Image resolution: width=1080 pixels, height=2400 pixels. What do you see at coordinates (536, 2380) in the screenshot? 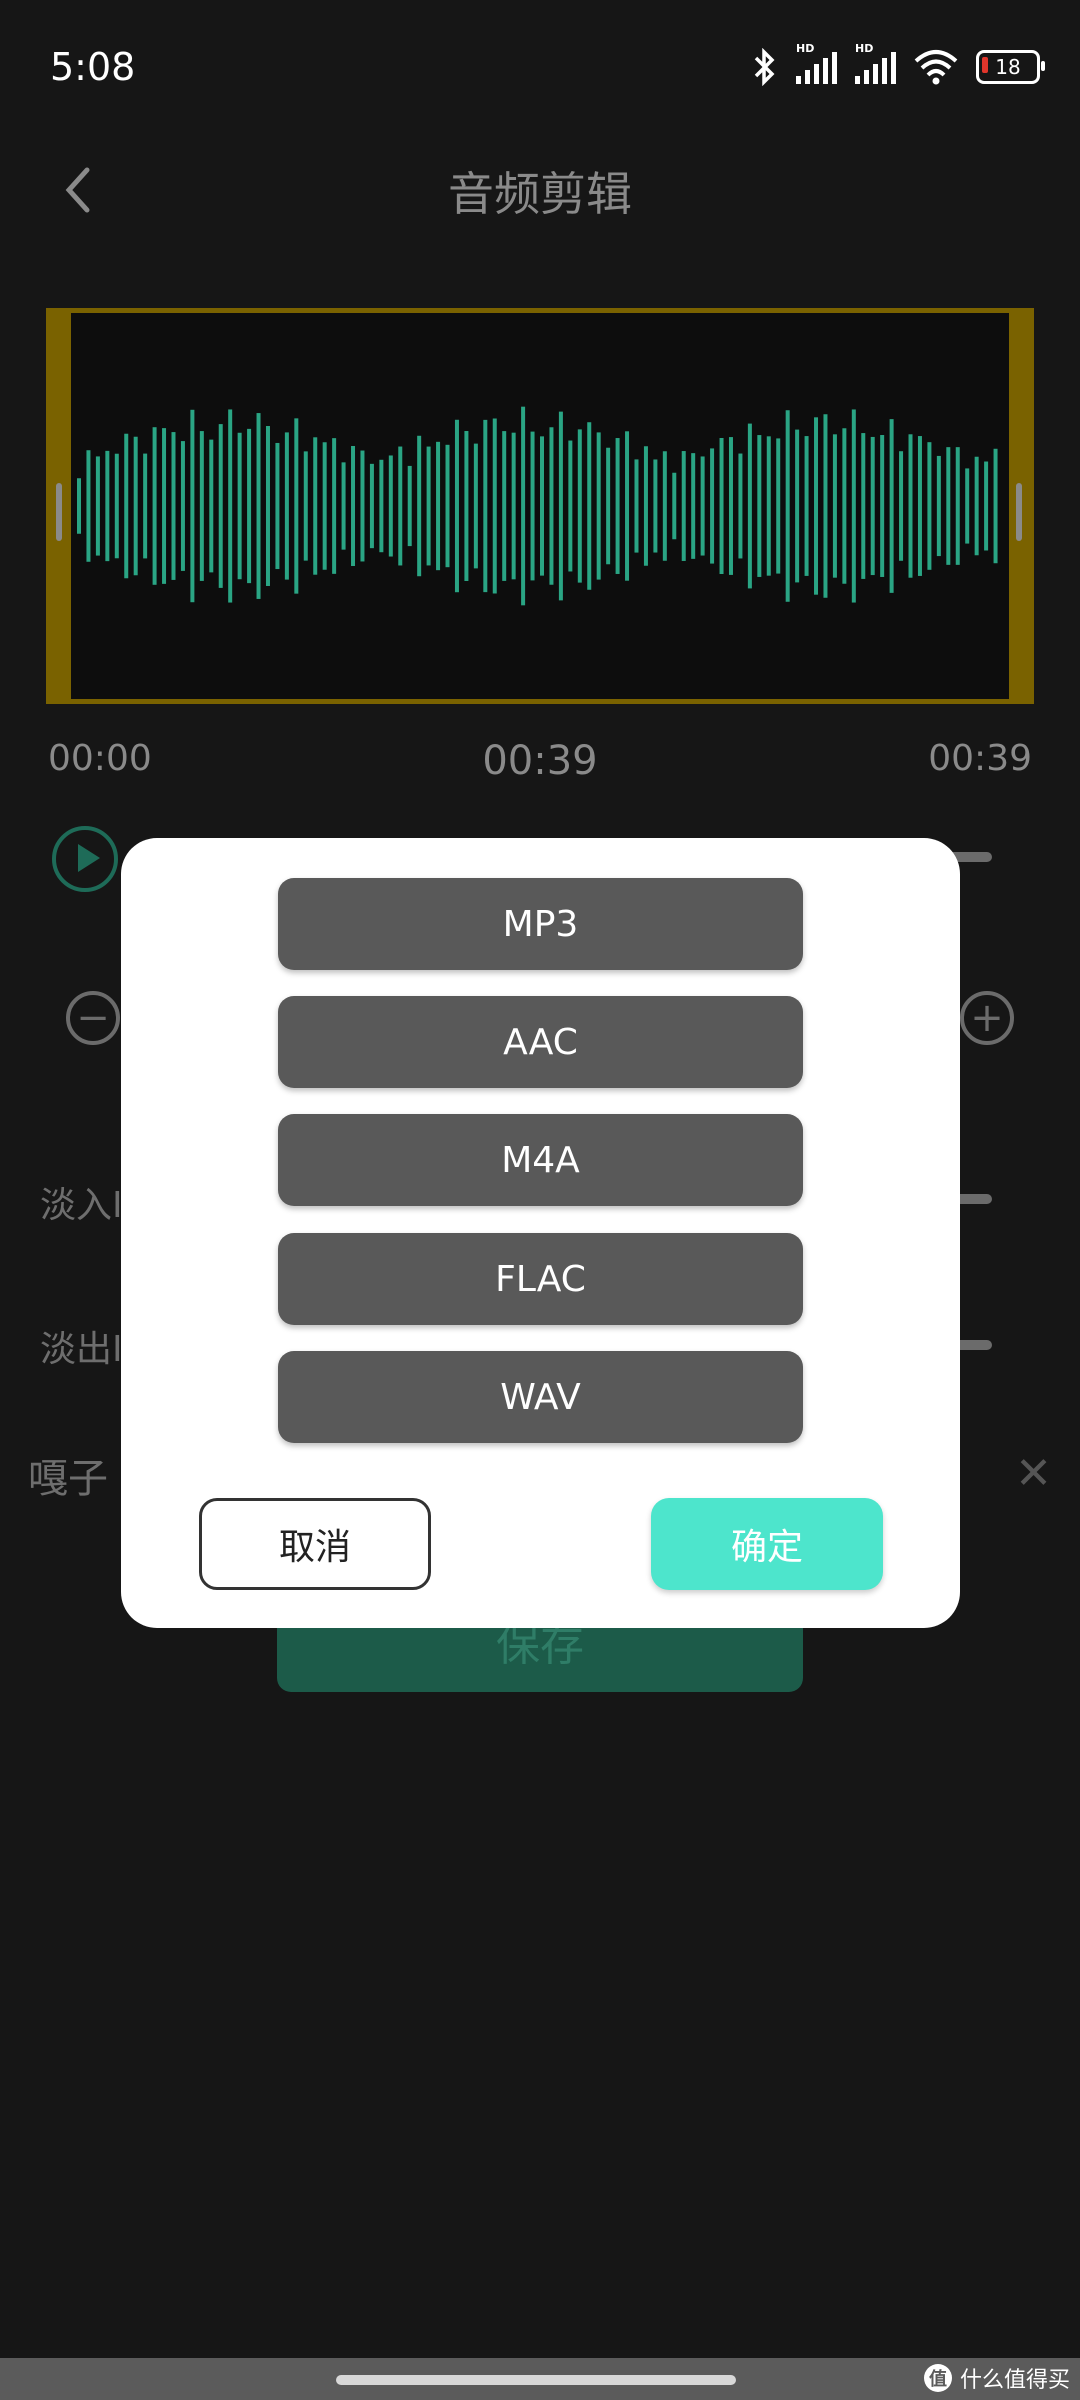
I see `home-indicator` at bounding box center [536, 2380].